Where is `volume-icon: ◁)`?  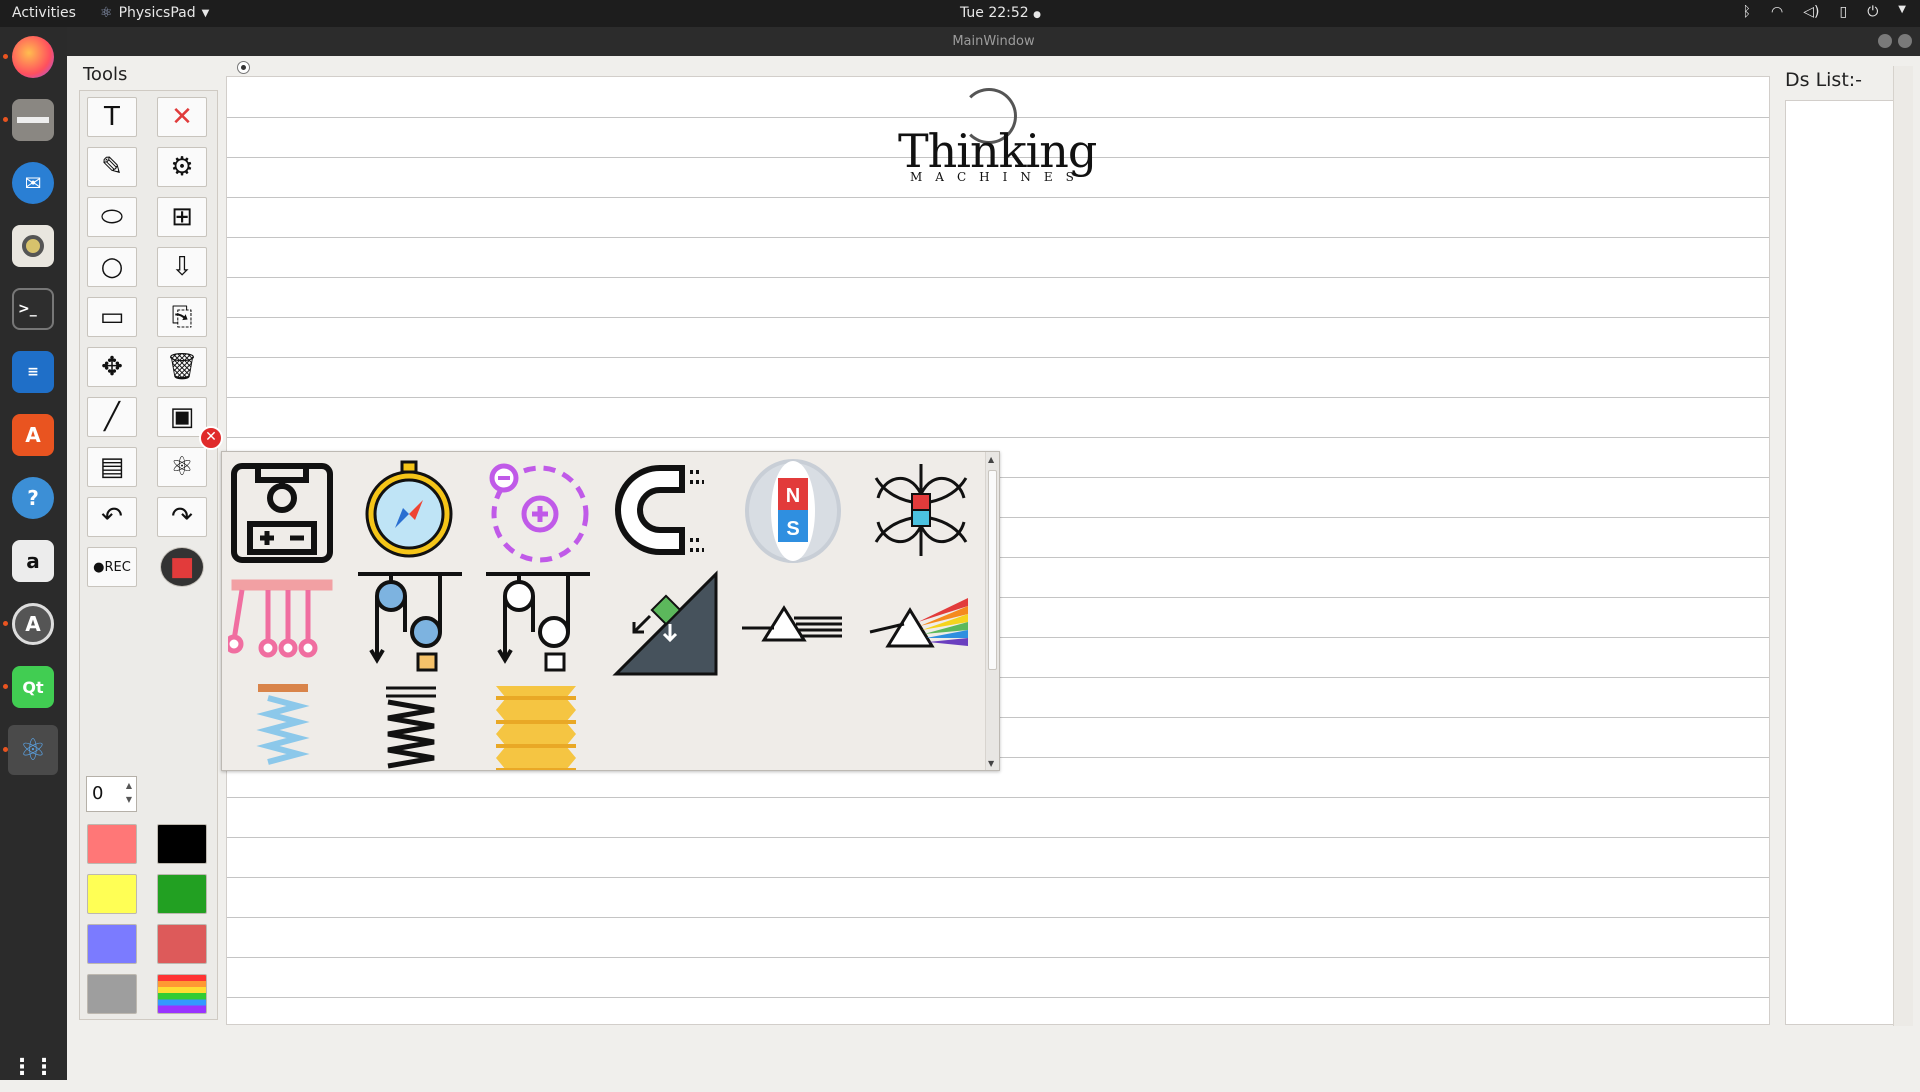 volume-icon: ◁) is located at coordinates (1811, 12).